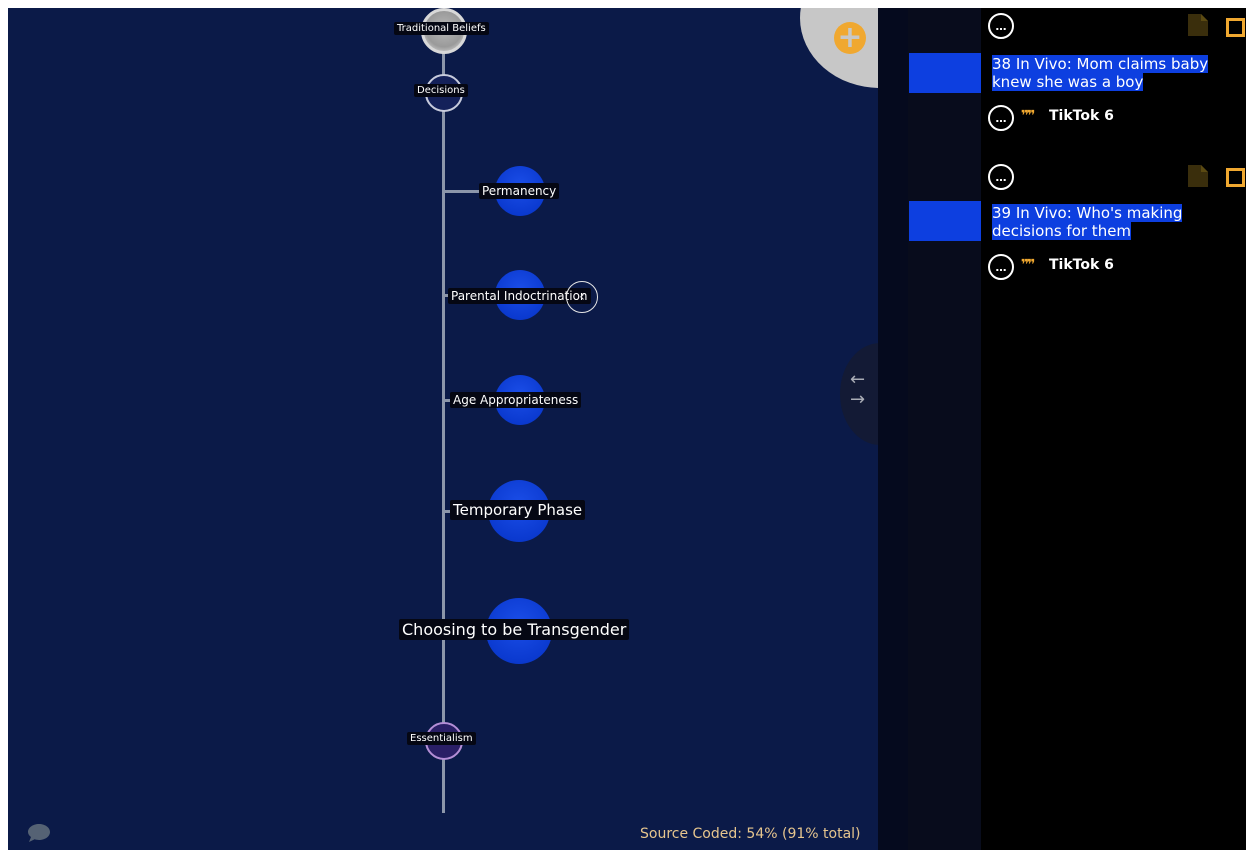  What do you see at coordinates (893, 429) in the screenshot?
I see `panel-divider` at bounding box center [893, 429].